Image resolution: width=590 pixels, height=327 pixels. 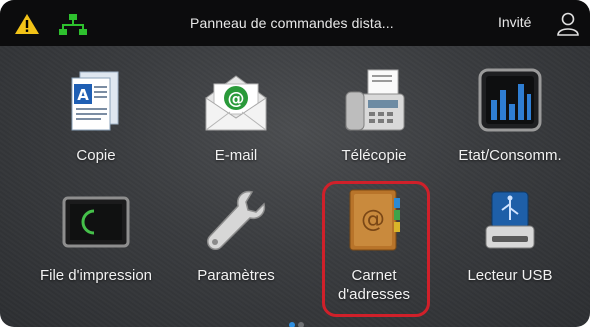 What do you see at coordinates (510, 155) in the screenshot?
I see `app-label: Etat/Consomm.` at bounding box center [510, 155].